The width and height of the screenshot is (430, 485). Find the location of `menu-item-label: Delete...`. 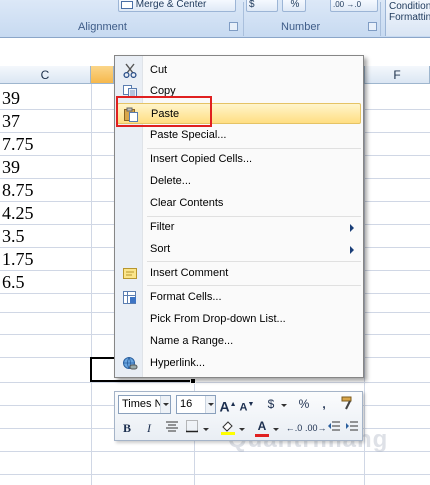

menu-item-label: Delete... is located at coordinates (170, 181).